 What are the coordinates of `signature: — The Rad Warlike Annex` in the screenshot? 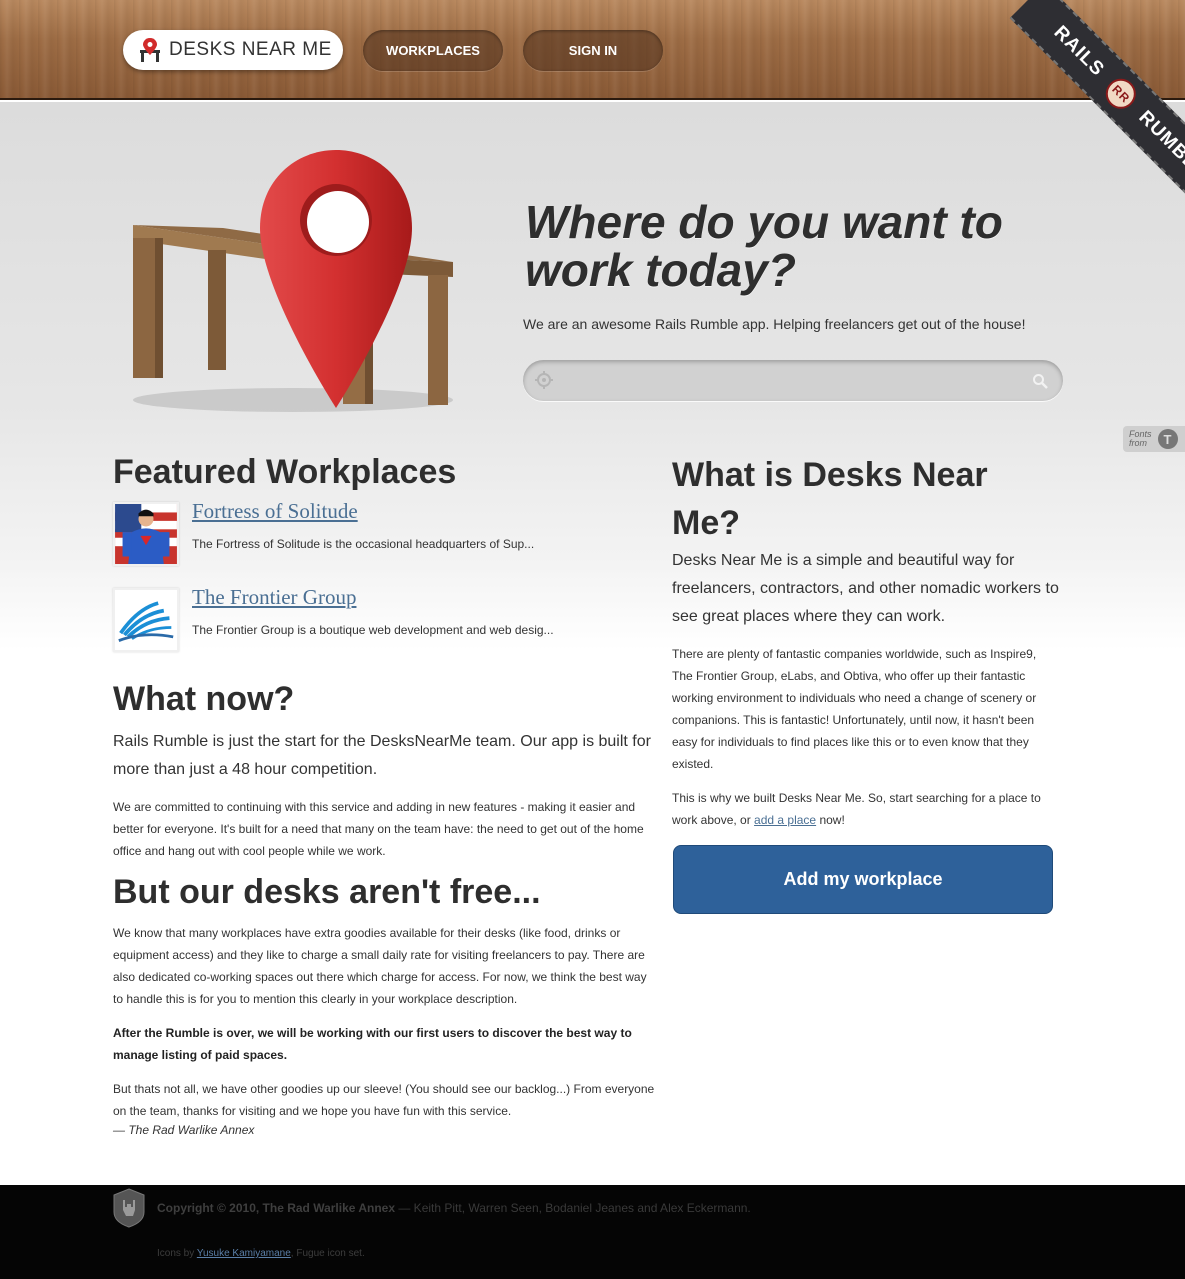 It's located at (184, 1130).